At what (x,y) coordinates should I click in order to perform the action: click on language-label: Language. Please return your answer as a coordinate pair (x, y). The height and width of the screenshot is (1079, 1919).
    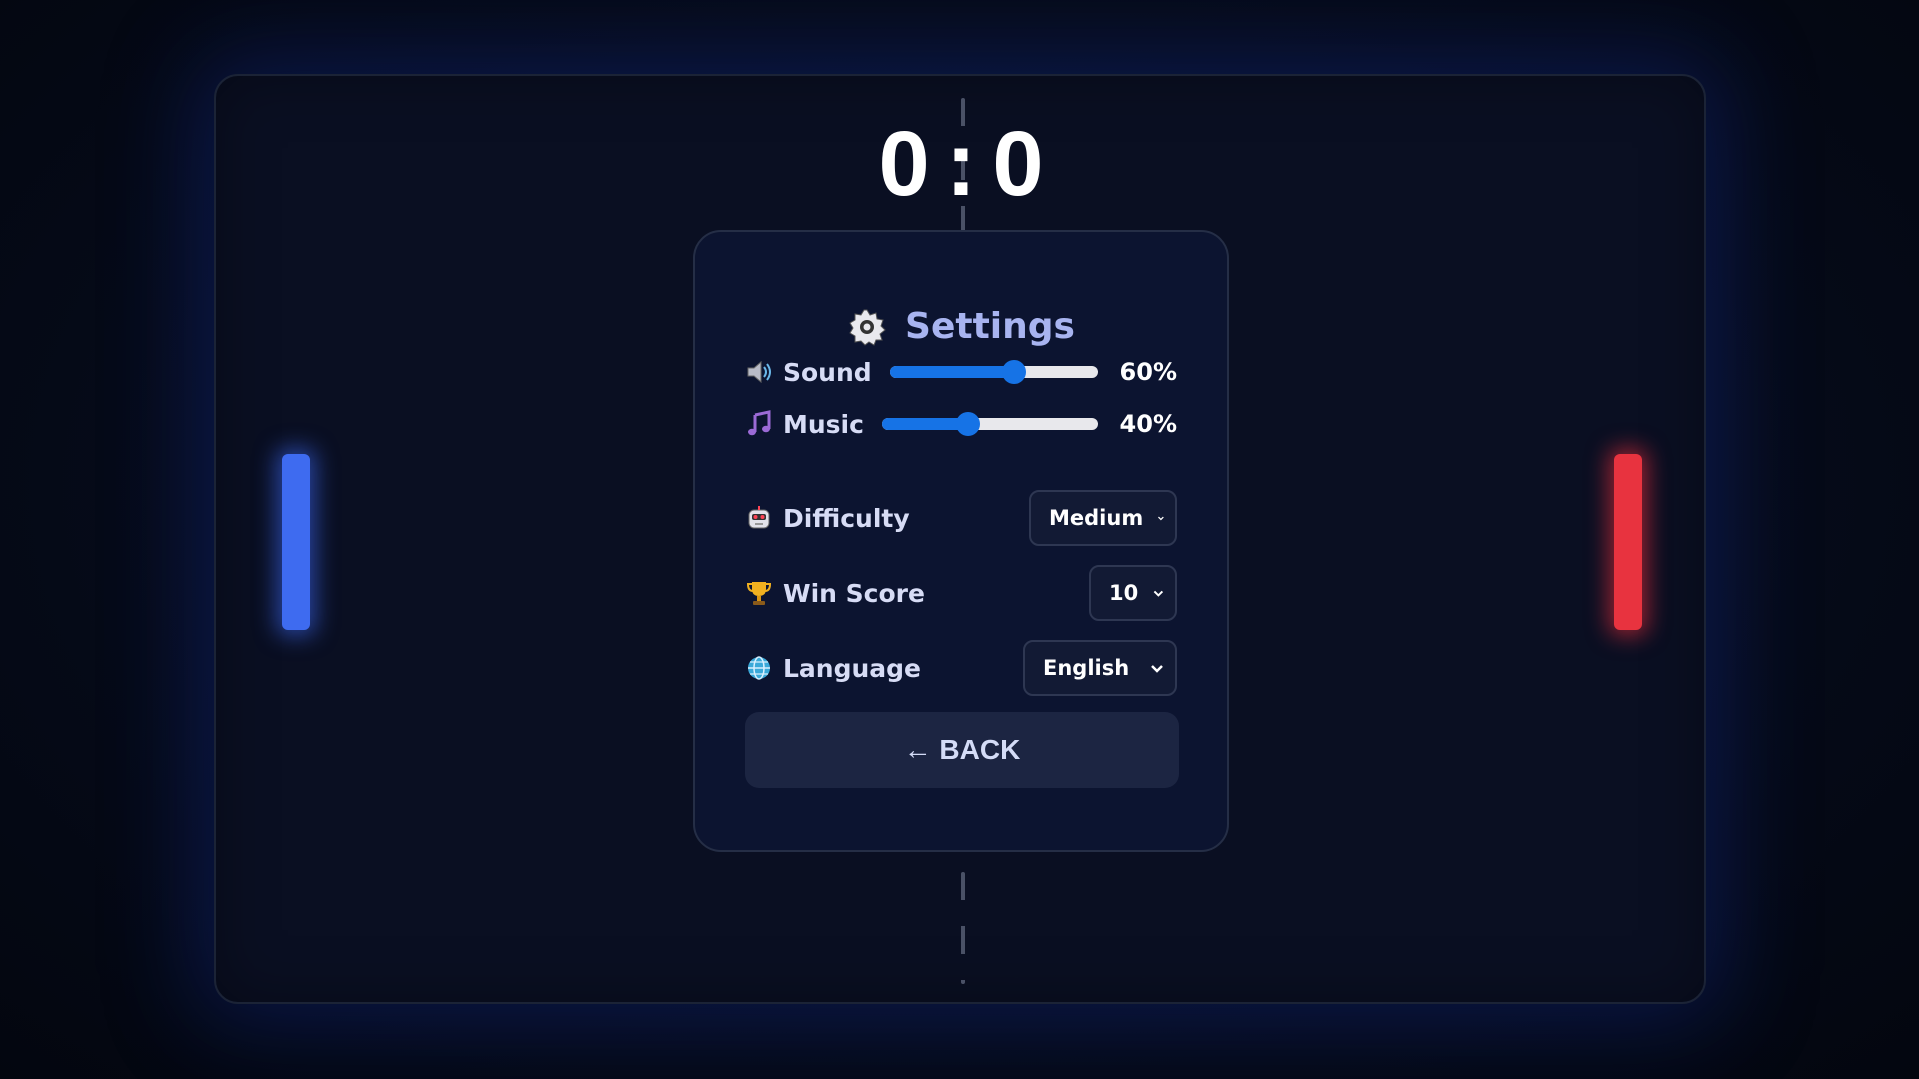
    Looking at the image, I should click on (852, 668).